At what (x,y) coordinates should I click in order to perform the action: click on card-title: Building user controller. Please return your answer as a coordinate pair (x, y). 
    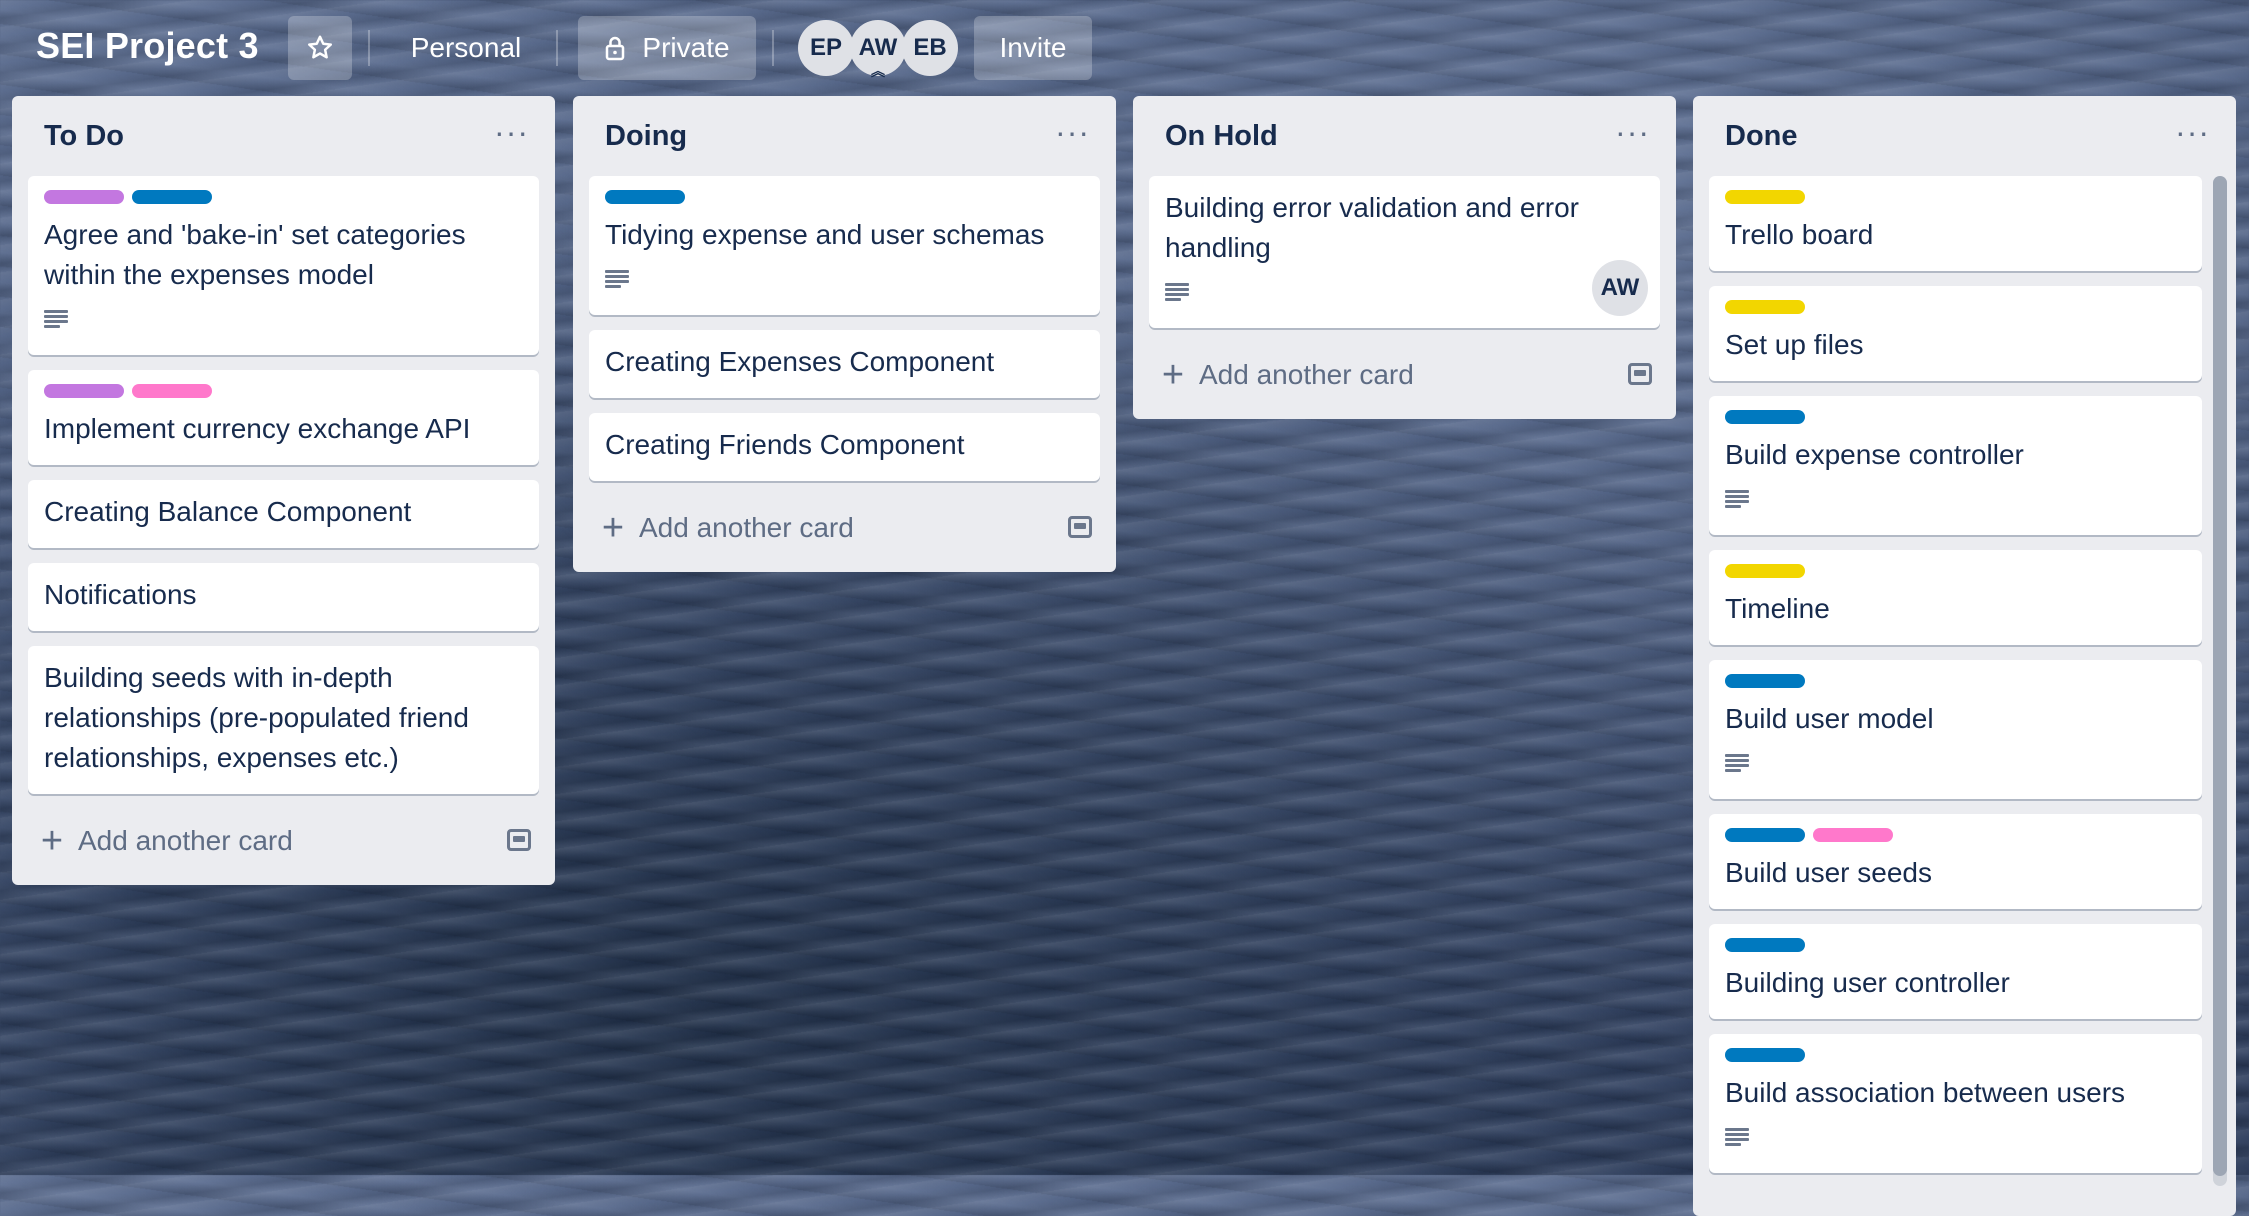
    Looking at the image, I should click on (1867, 982).